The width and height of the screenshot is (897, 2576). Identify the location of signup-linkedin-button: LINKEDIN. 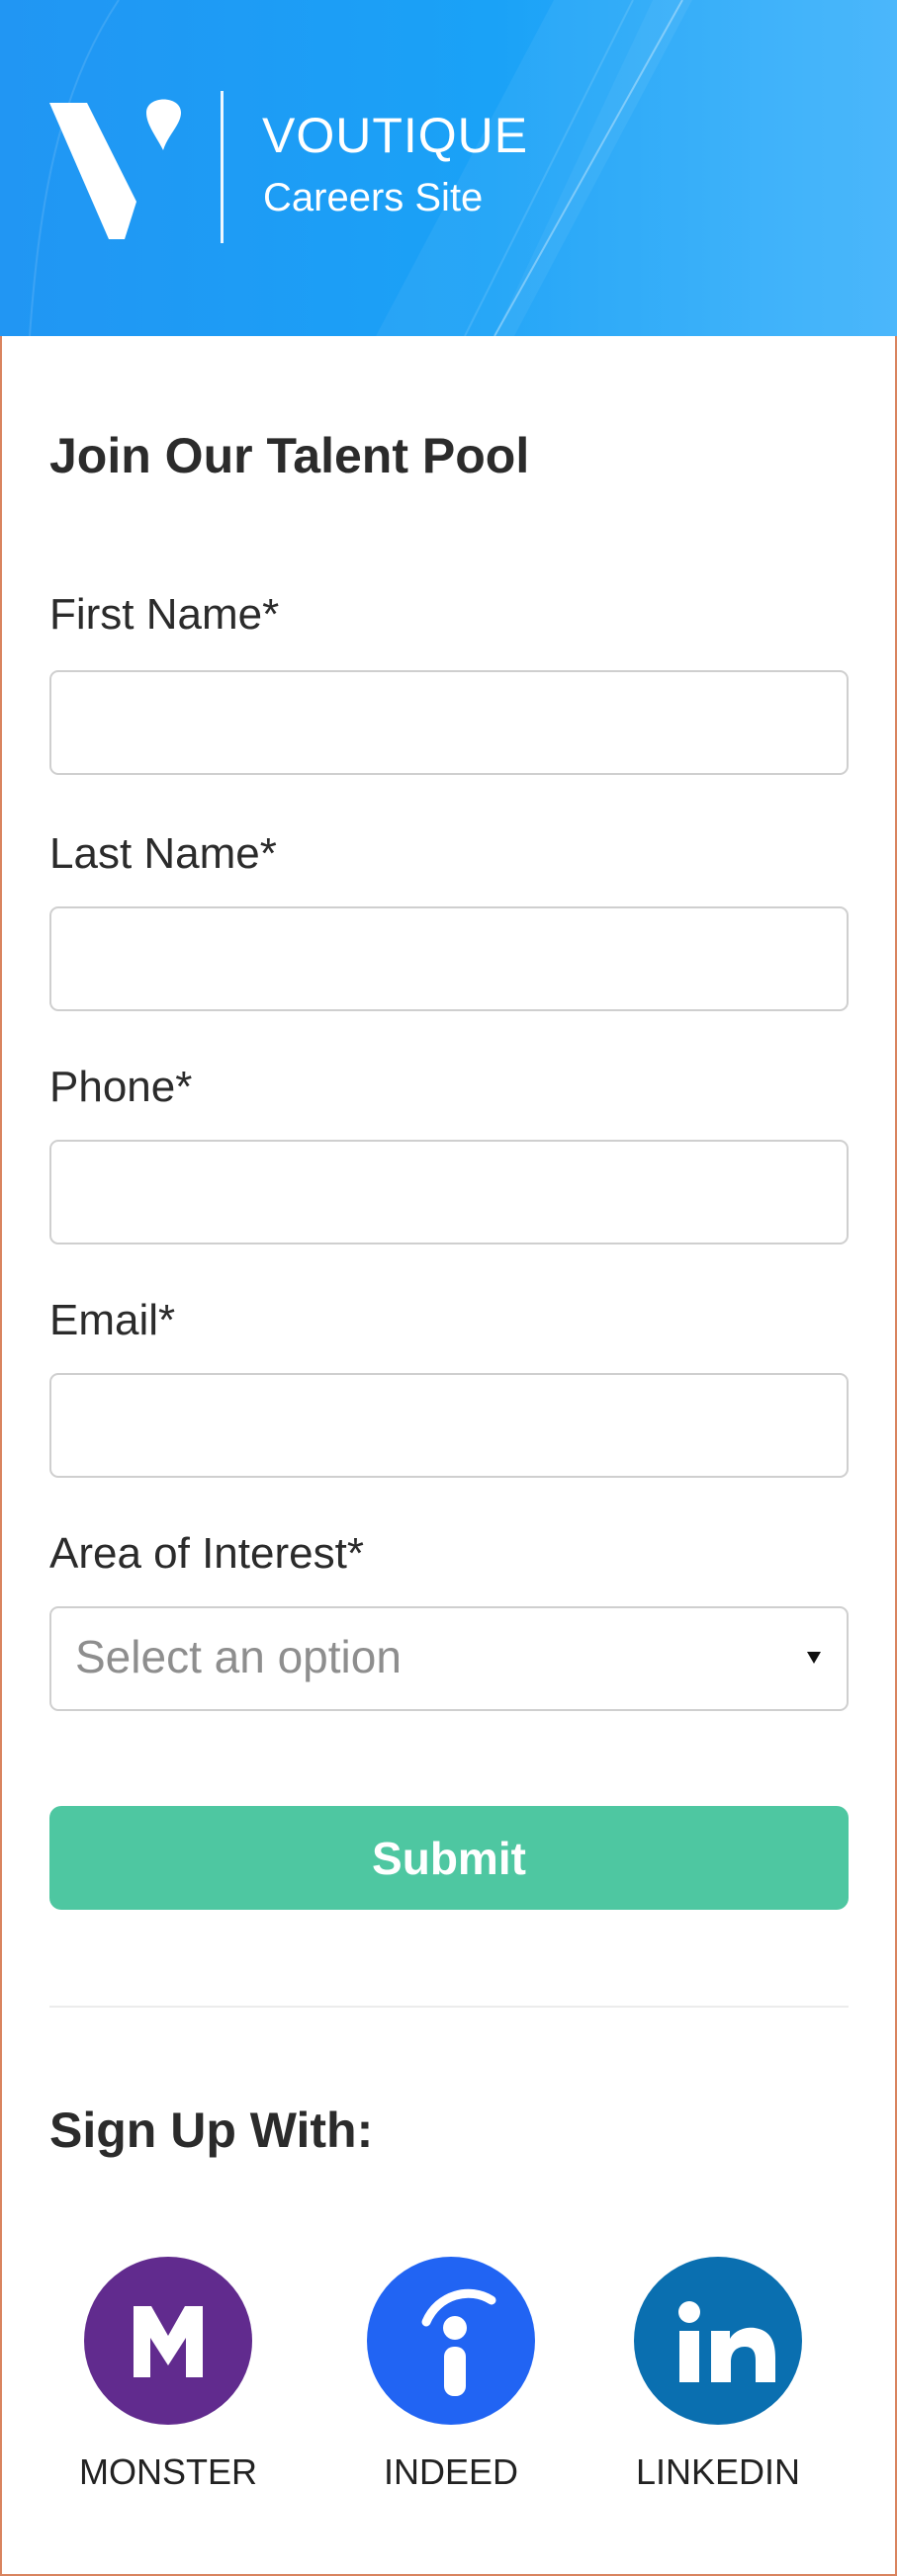
(718, 2373).